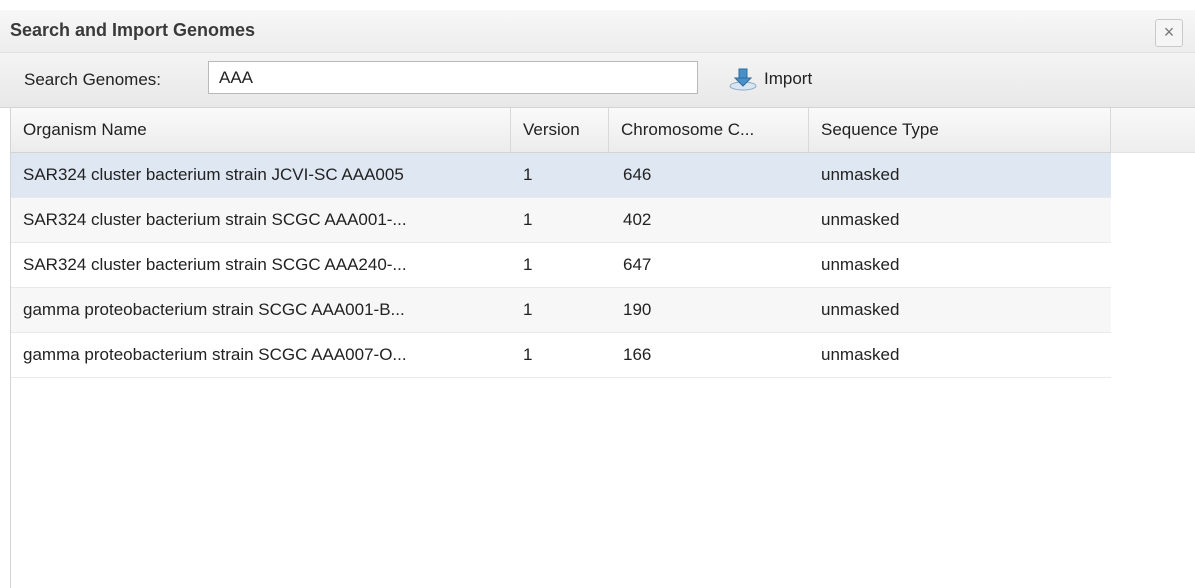  I want to click on column-header-version: Version, so click(560, 130).